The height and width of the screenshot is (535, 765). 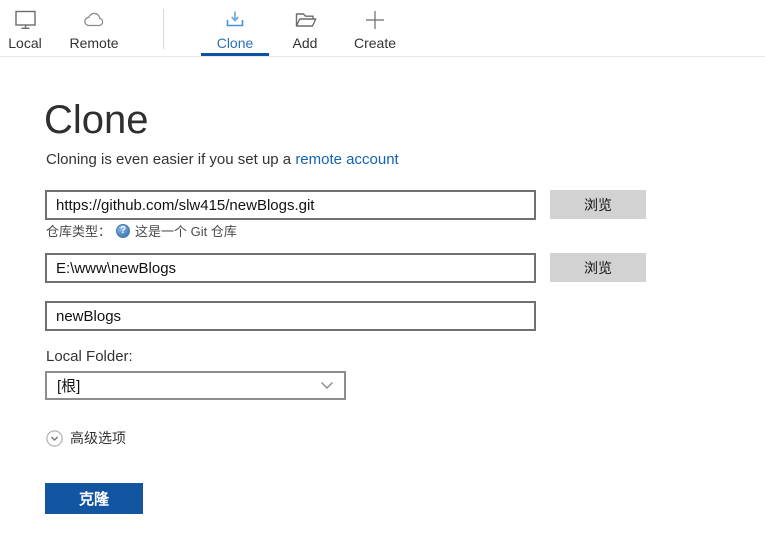 I want to click on plus-icon, so click(x=375, y=19).